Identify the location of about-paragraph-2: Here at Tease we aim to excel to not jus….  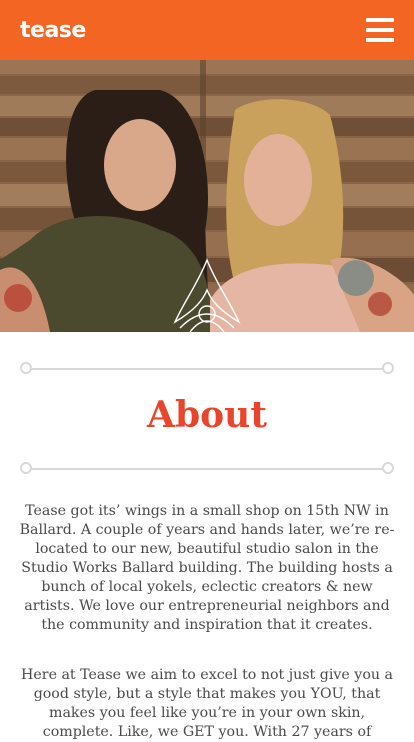
(207, 703).